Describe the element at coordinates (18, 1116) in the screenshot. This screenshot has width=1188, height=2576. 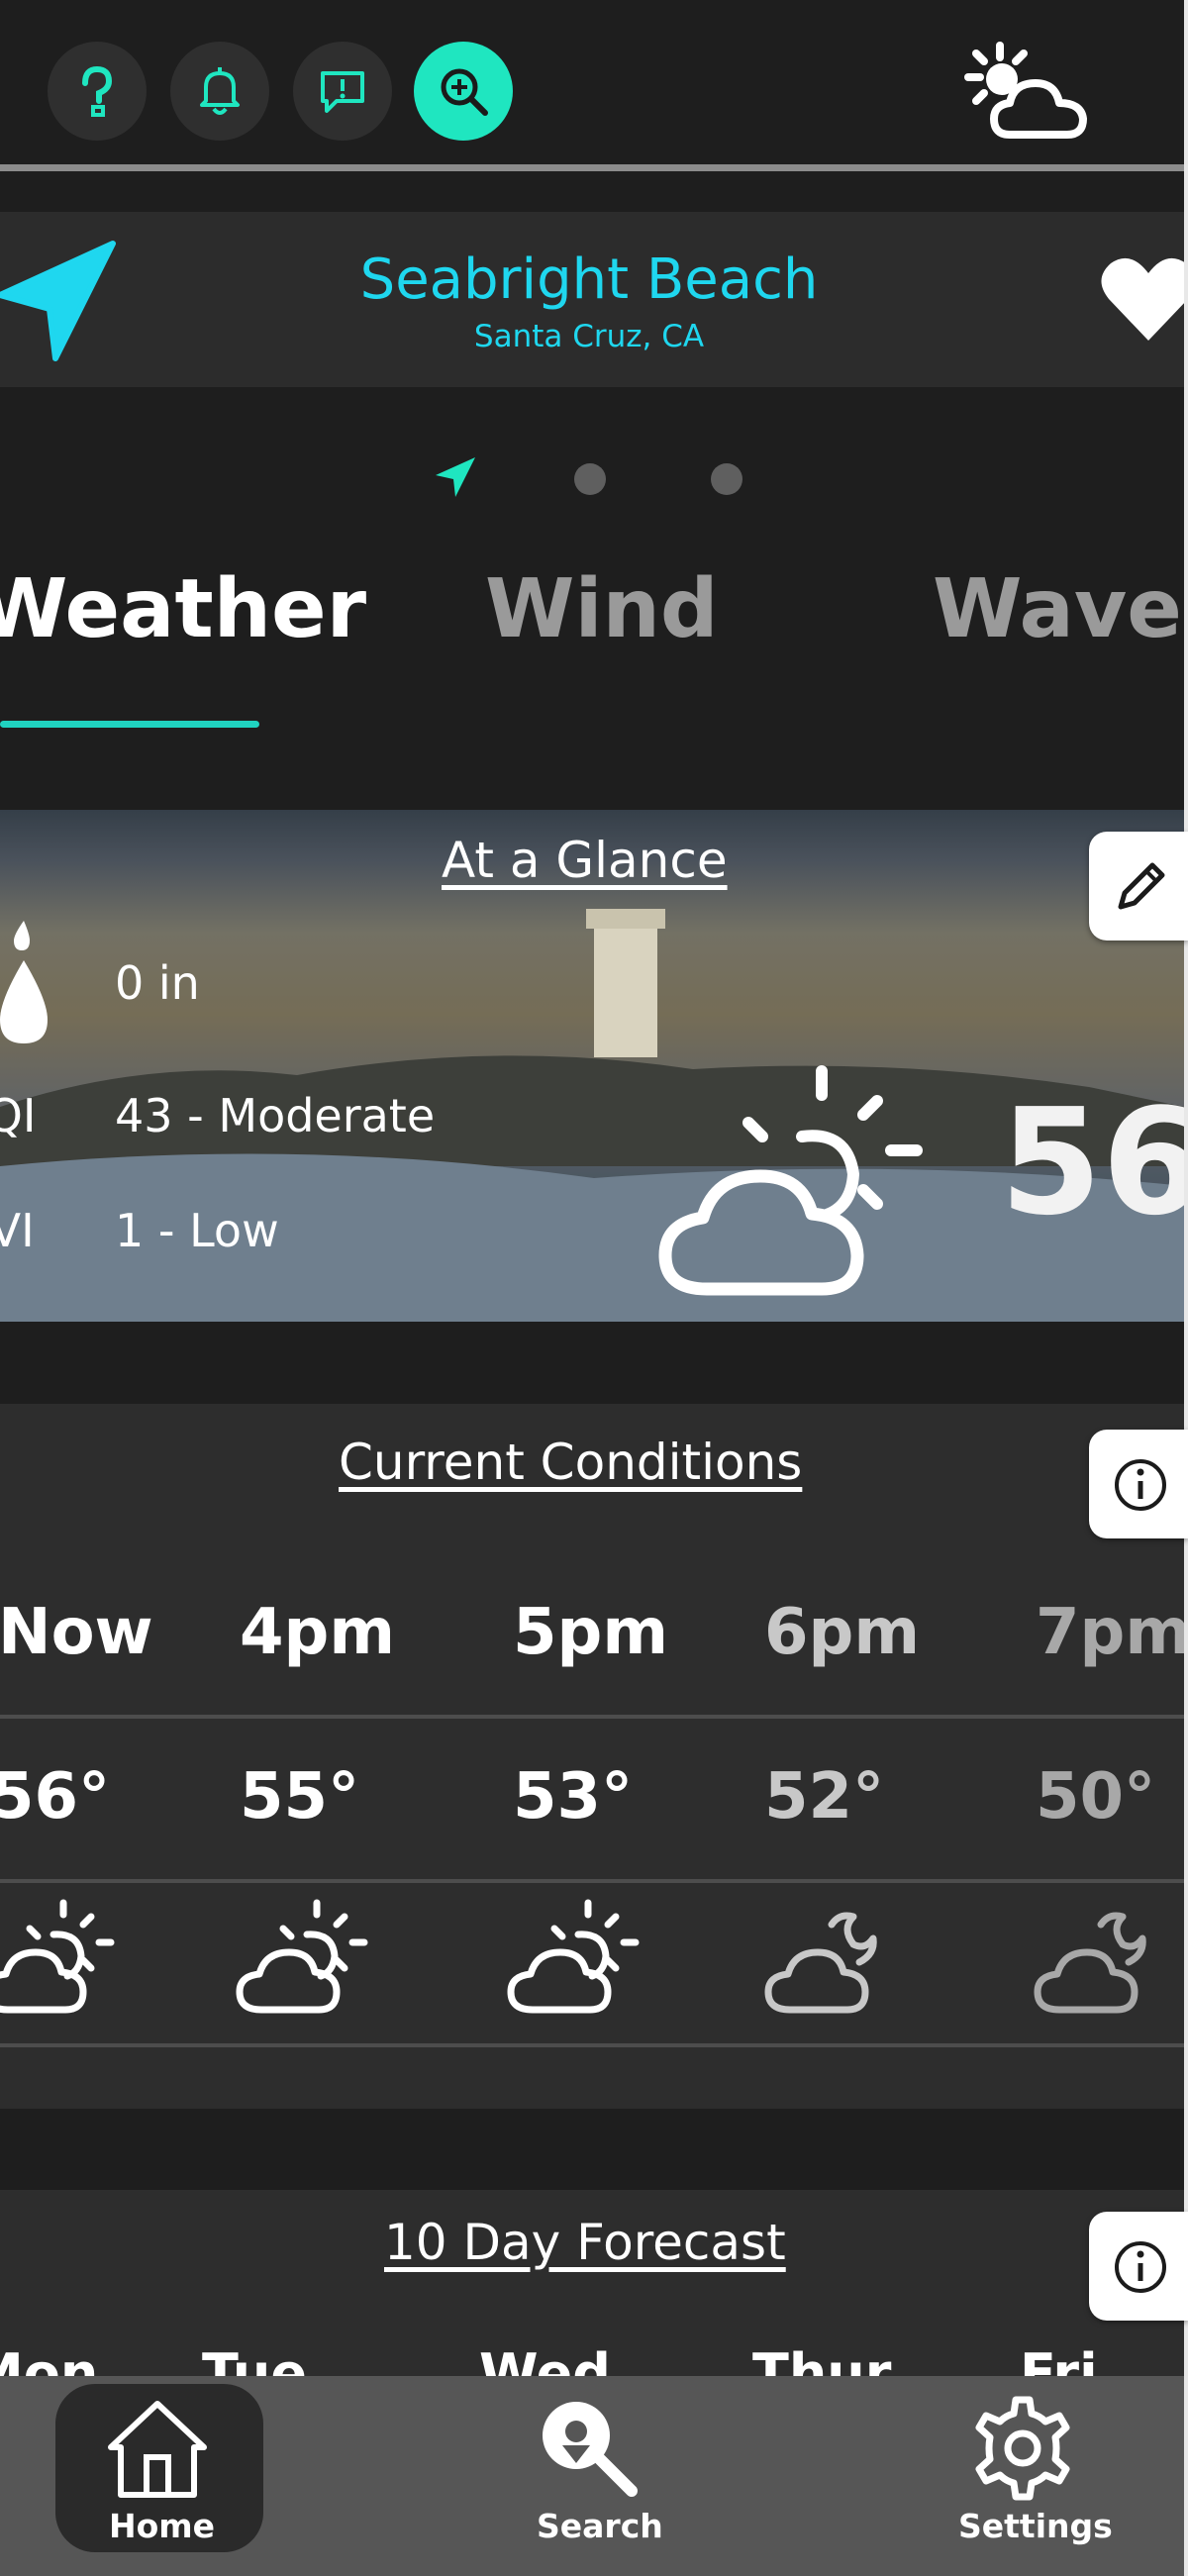
I see `aqi-label: AQI` at that location.